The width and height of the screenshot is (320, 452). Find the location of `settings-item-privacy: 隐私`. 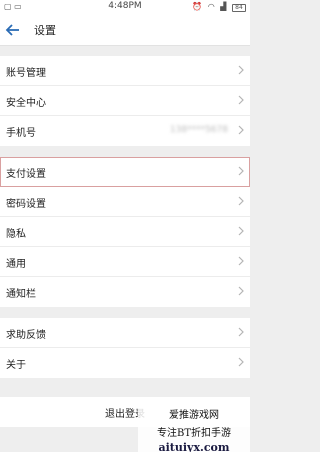

settings-item-privacy: 隐私 is located at coordinates (125, 232).